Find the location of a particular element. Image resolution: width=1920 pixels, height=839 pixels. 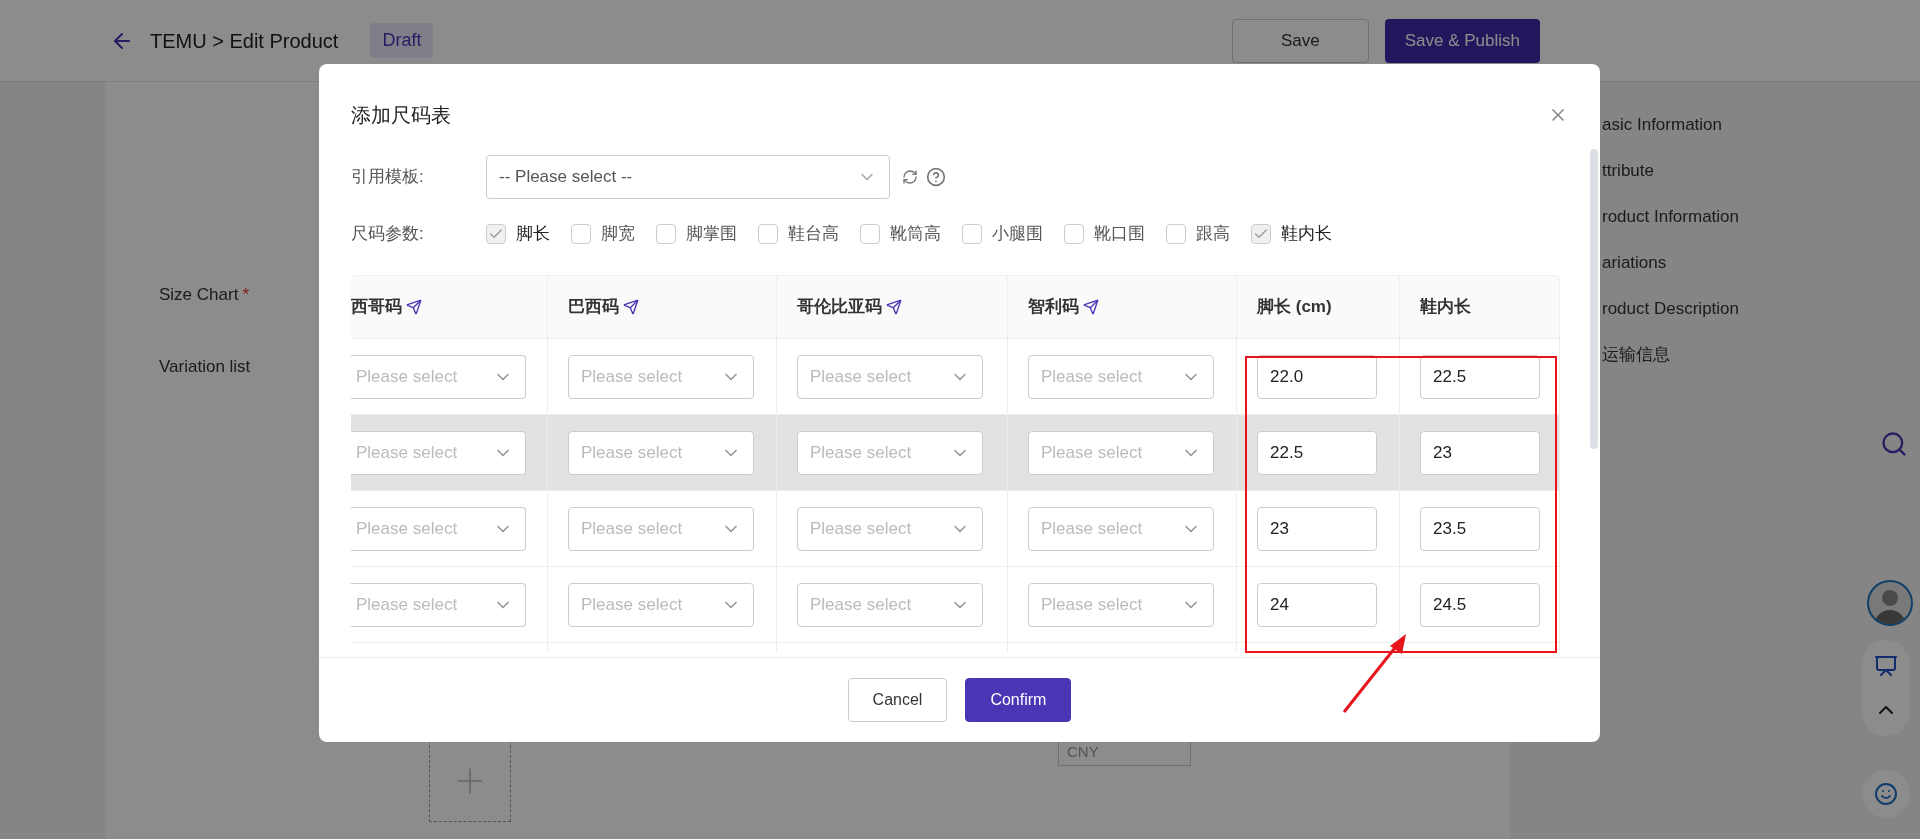

param-checkbox: 小腿围 is located at coordinates (1002, 234).